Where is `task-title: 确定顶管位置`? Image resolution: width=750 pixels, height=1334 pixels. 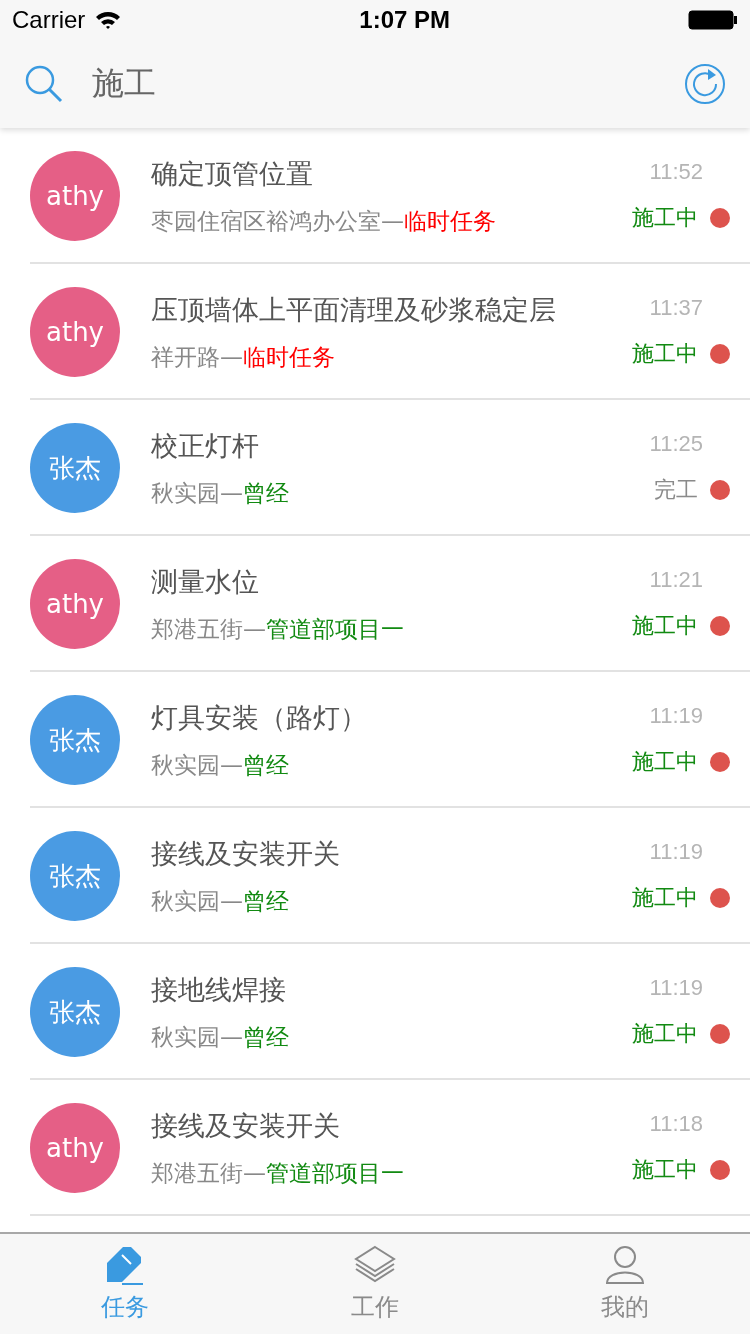
task-title: 确定顶管位置 is located at coordinates (232, 173).